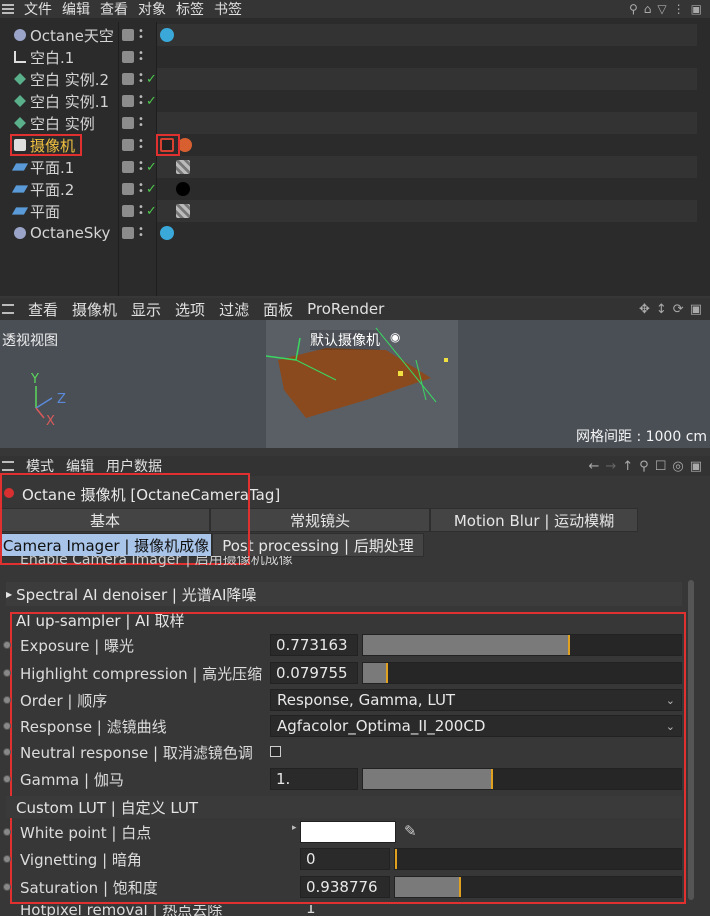 The image size is (710, 916). What do you see at coordinates (679, 9) in the screenshot?
I see `settings-icon: ⋮` at bounding box center [679, 9].